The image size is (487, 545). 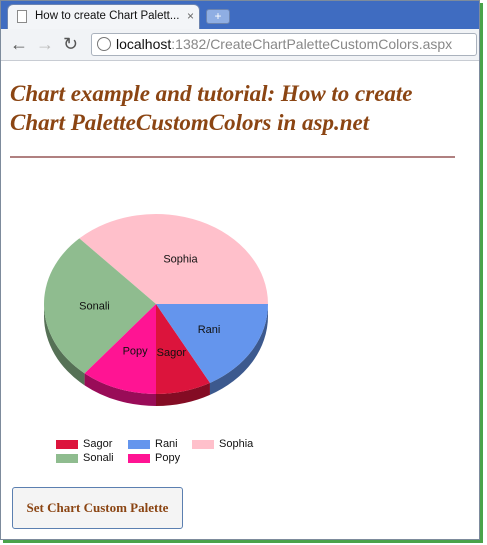 What do you see at coordinates (153, 444) in the screenshot?
I see `legend-entry-rani: Rani` at bounding box center [153, 444].